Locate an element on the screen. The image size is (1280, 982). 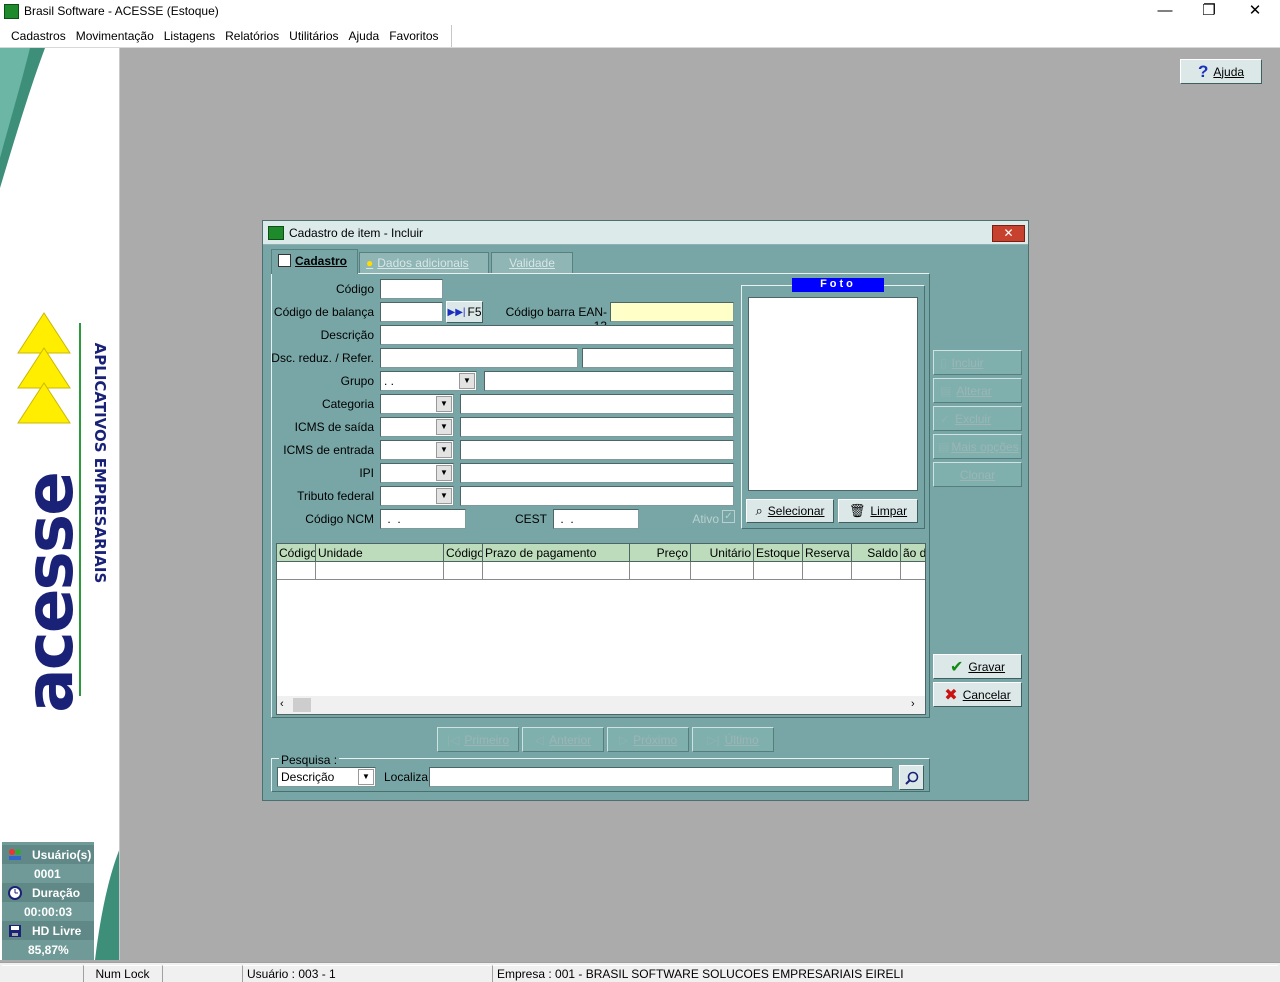
tributo-federal-select: ▼ is located at coordinates (417, 496).